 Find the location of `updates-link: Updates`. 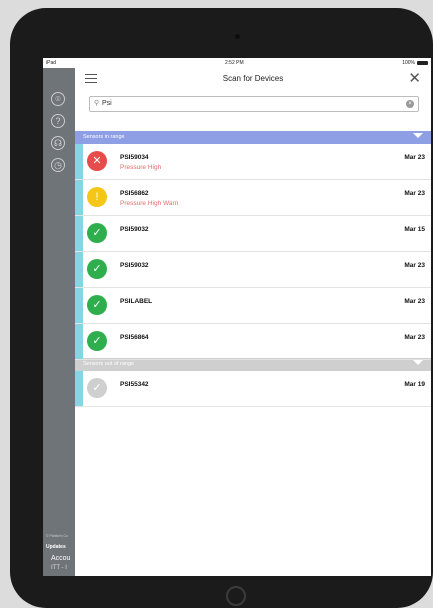

updates-link: Updates is located at coordinates (56, 547).